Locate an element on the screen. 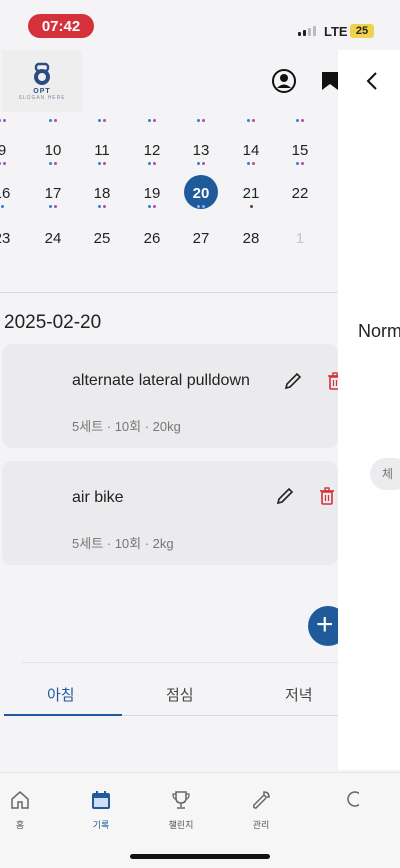 The height and width of the screenshot is (868, 400). calendar-day: 16 is located at coordinates (9, 193).